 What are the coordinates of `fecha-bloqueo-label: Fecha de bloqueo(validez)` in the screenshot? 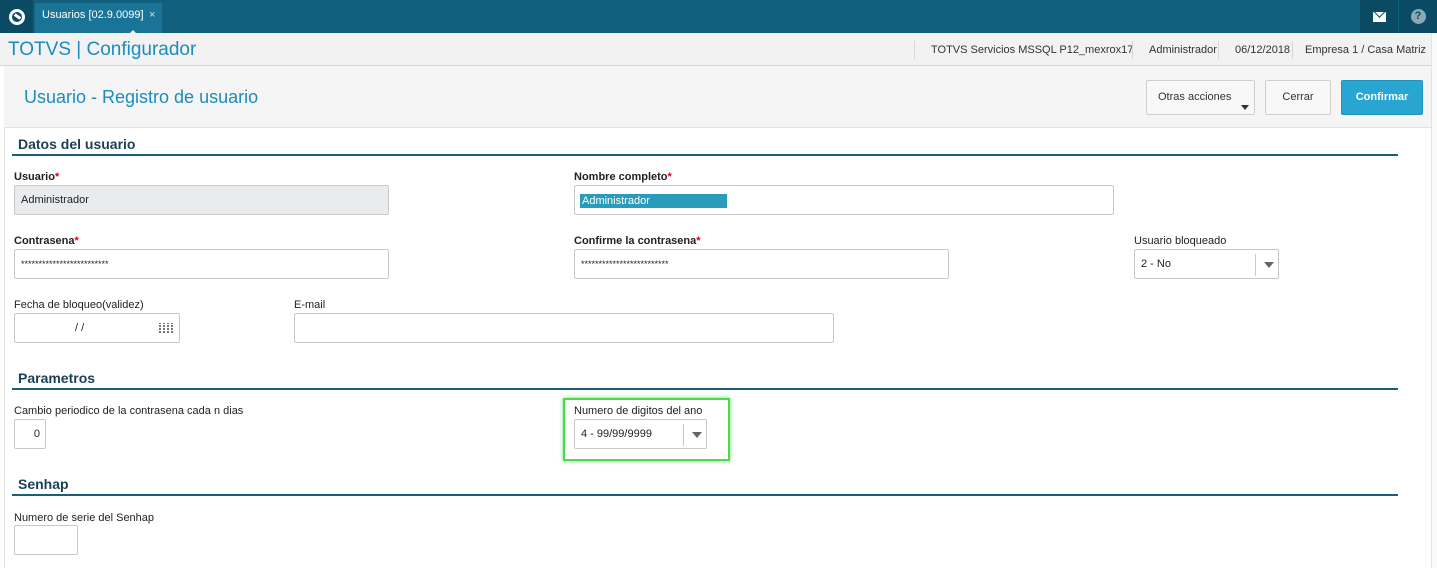 It's located at (79, 305).